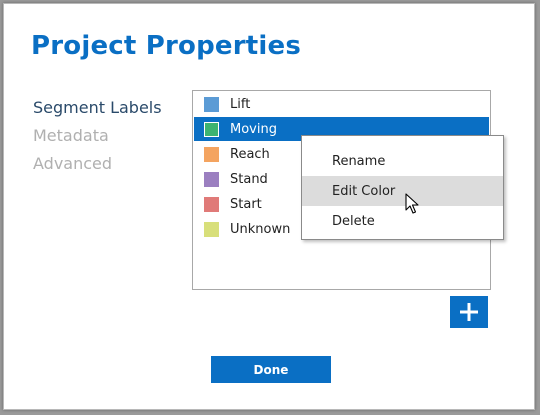  Describe the element at coordinates (412, 203) in the screenshot. I see `mouse-pointer-icon` at that location.